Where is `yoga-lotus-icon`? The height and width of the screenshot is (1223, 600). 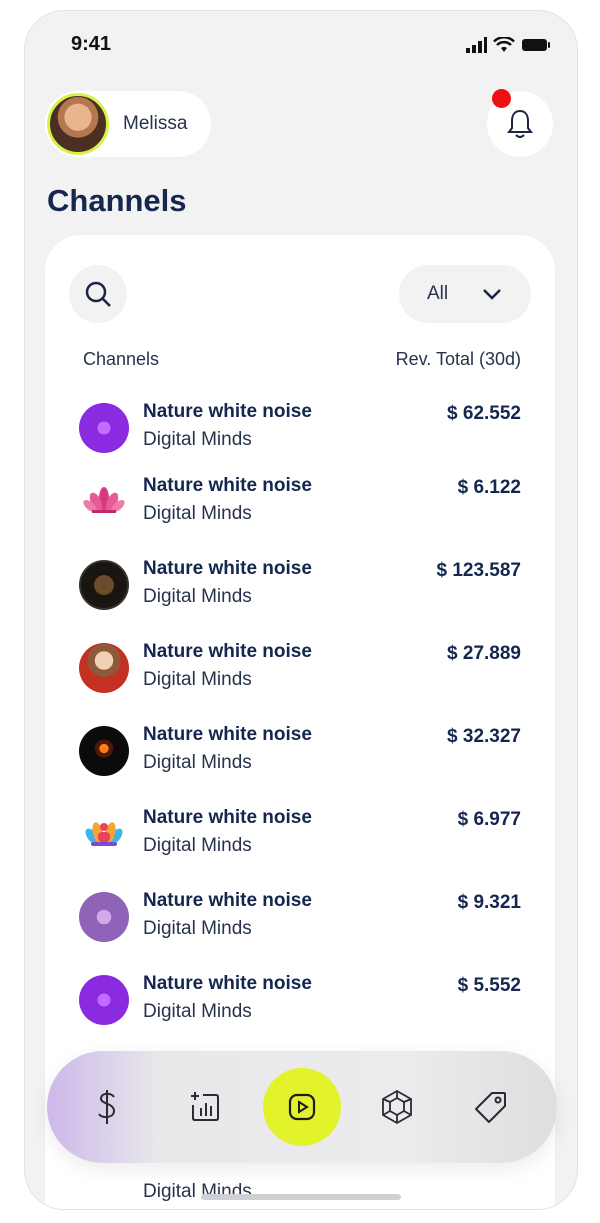 yoga-lotus-icon is located at coordinates (104, 834).